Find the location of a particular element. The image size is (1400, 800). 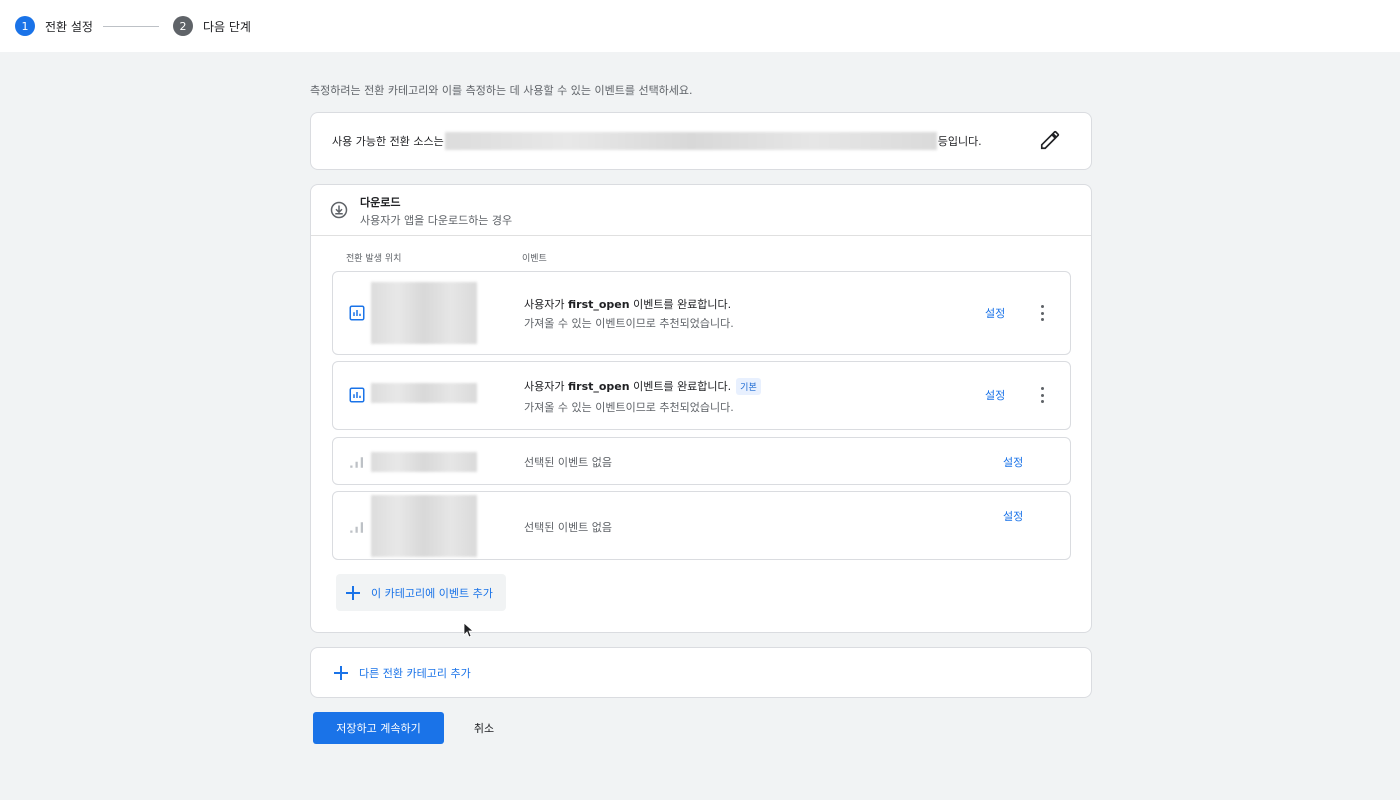

step-next: 2 다음 단계 is located at coordinates (211, 26).